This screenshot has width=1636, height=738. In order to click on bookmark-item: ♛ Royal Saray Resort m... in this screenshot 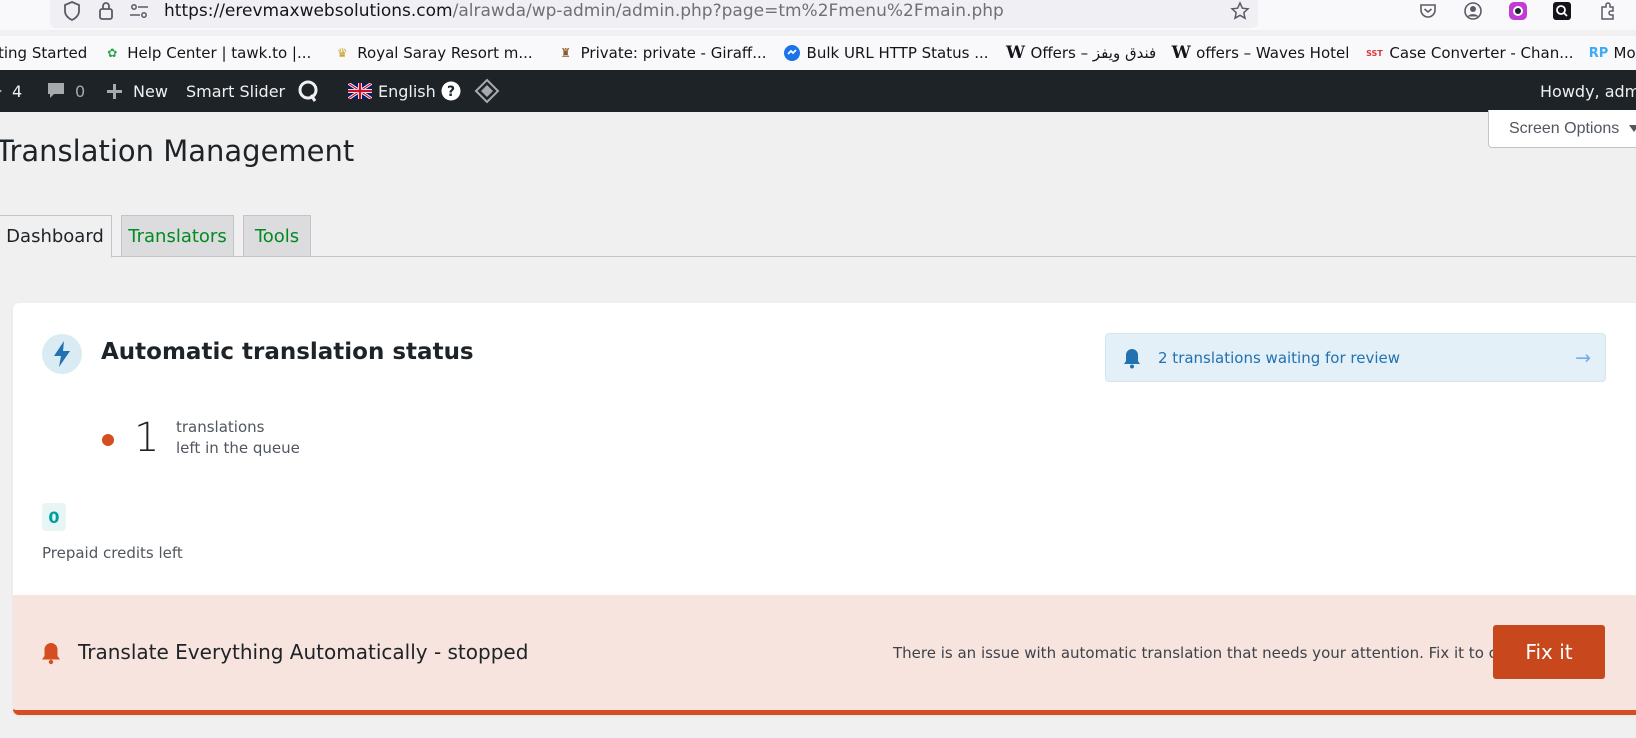, I will do `click(433, 53)`.